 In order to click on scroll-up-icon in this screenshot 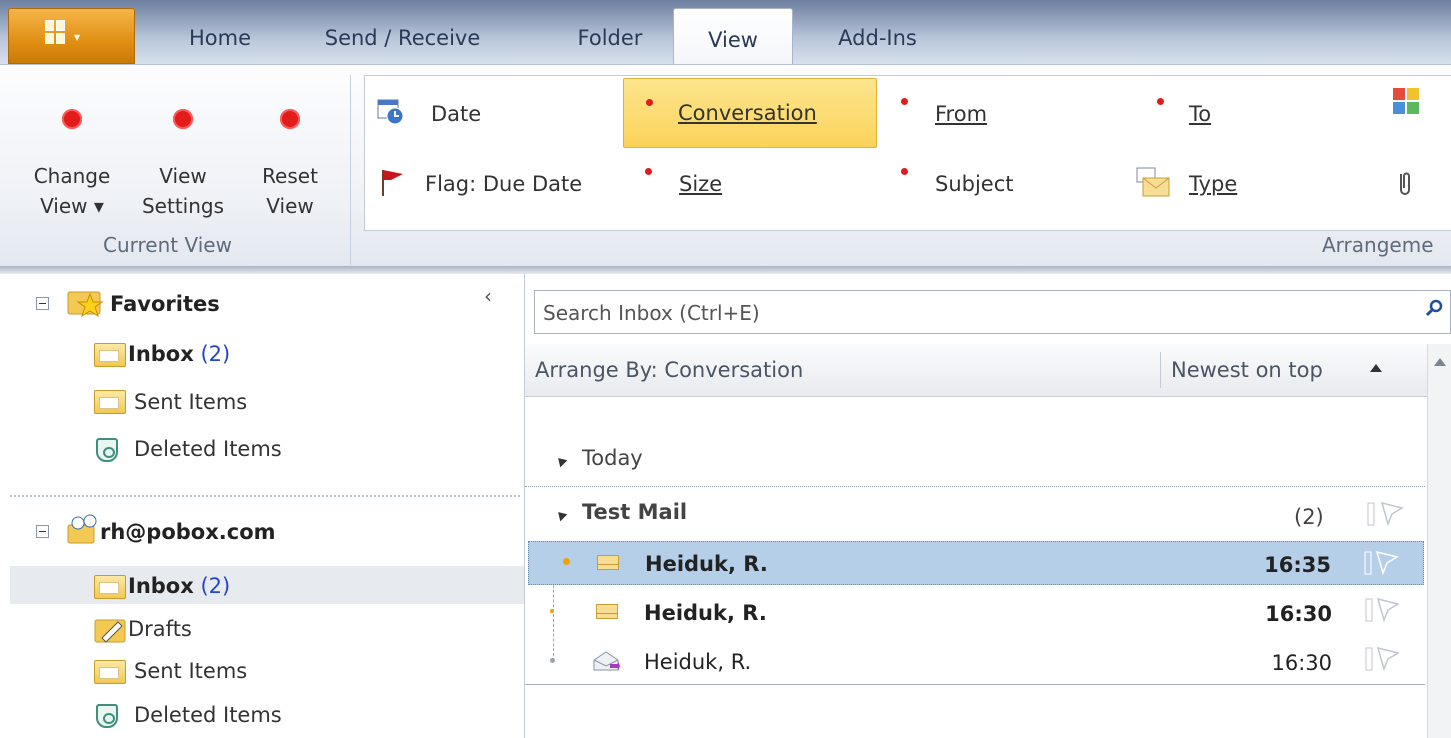, I will do `click(1440, 362)`.